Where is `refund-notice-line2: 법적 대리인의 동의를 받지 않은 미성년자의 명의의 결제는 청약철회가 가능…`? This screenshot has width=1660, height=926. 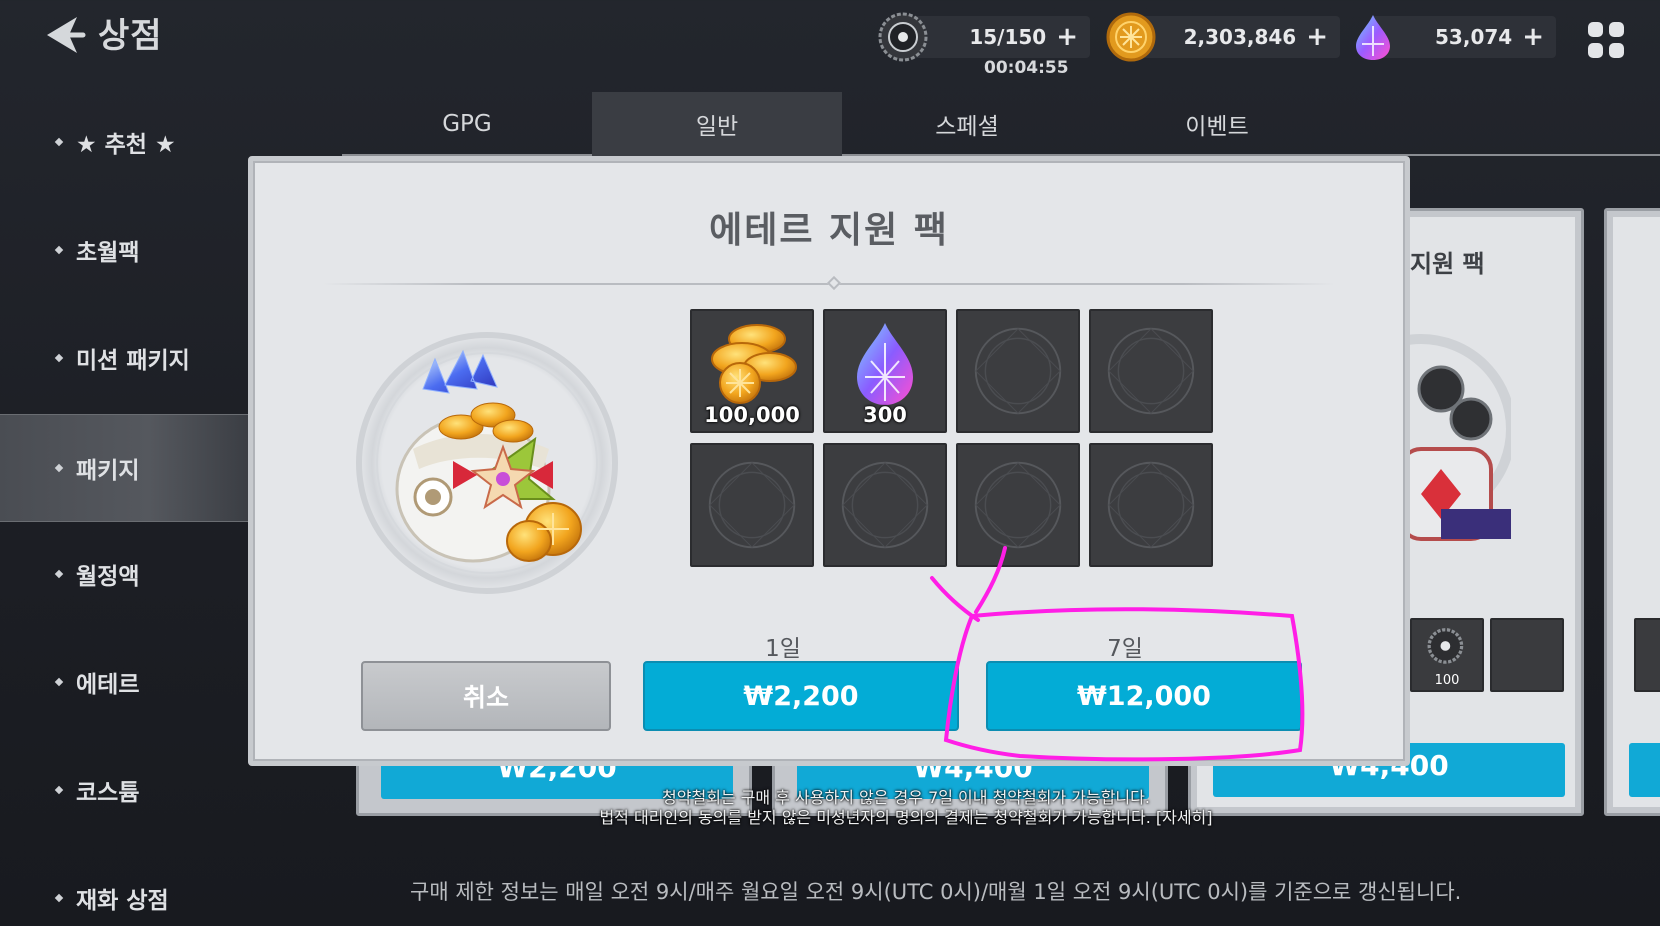
refund-notice-line2: 법적 대리인의 동의를 받지 않은 미성년자의 명의의 결제는 청약철회가 가능… is located at coordinates (868, 816).